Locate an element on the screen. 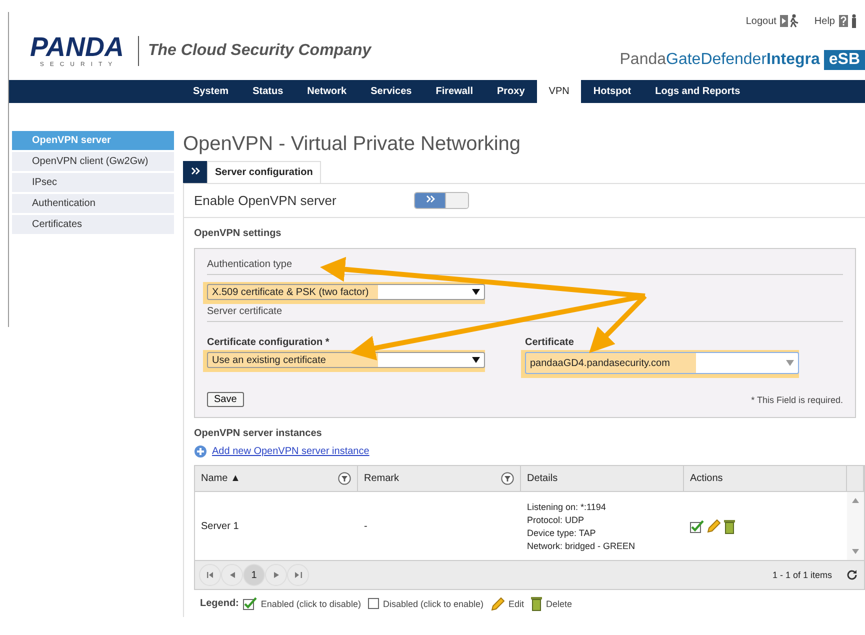 The width and height of the screenshot is (865, 635). menu-tab: Network is located at coordinates (327, 91).